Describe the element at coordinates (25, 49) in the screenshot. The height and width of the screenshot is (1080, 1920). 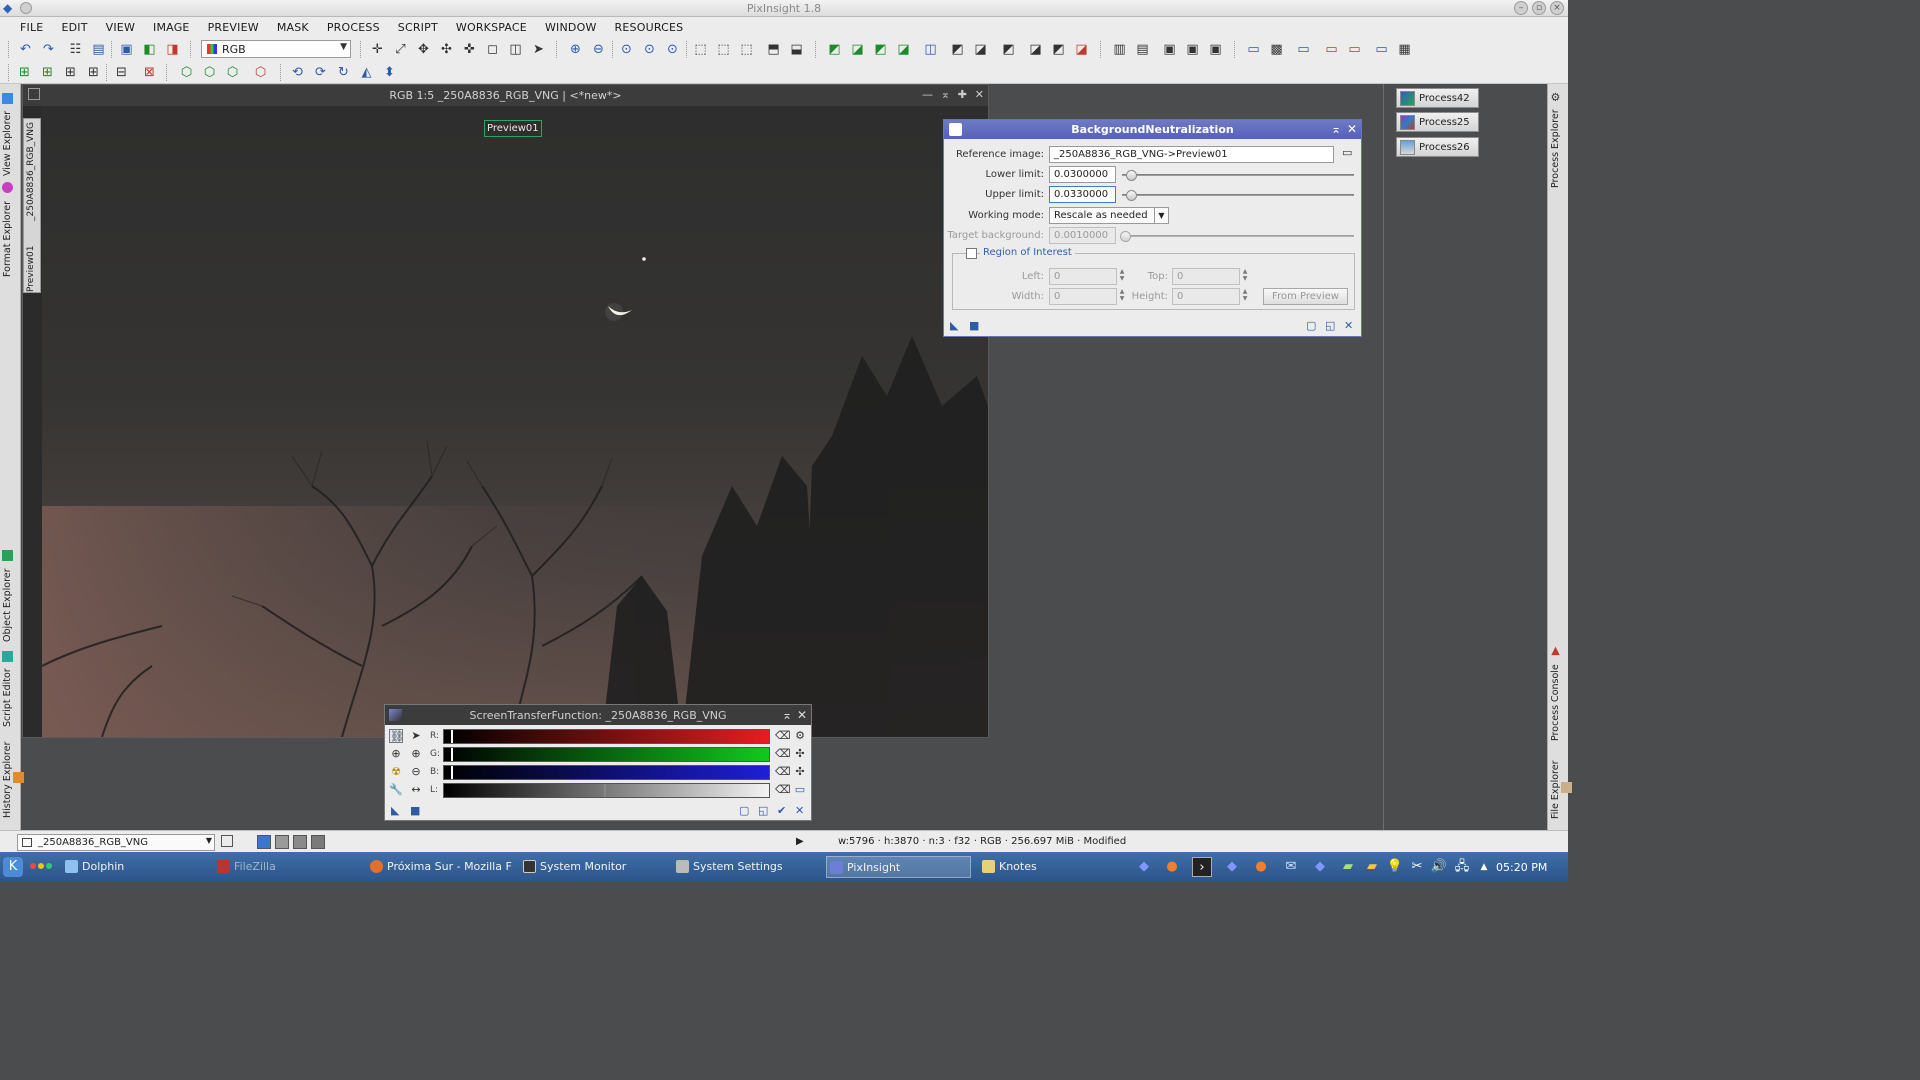
I see `undo-icon: ↶` at that location.